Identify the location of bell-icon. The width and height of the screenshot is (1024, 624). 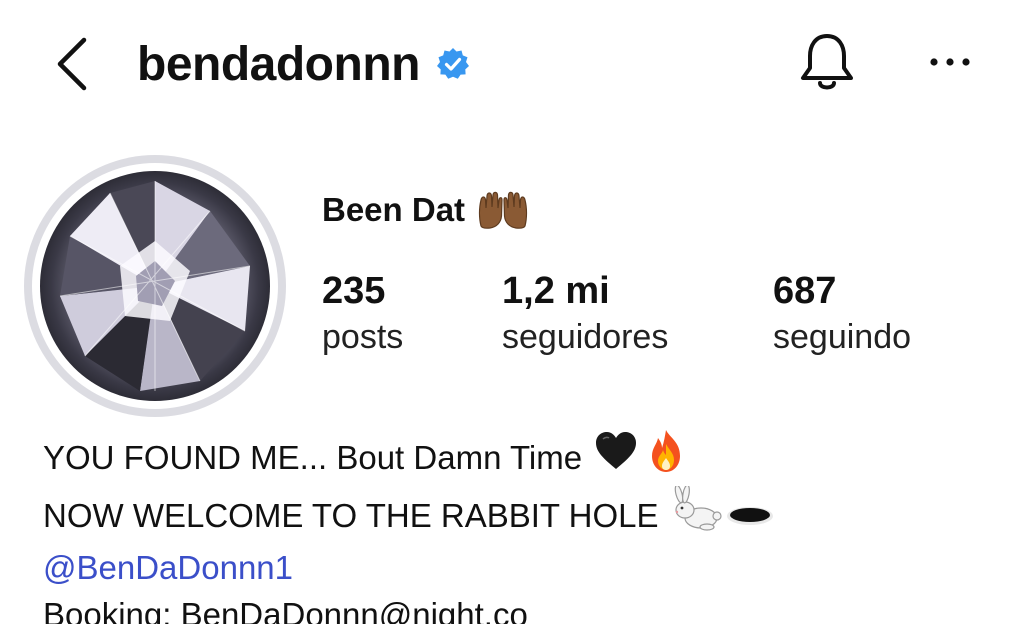
(827, 62).